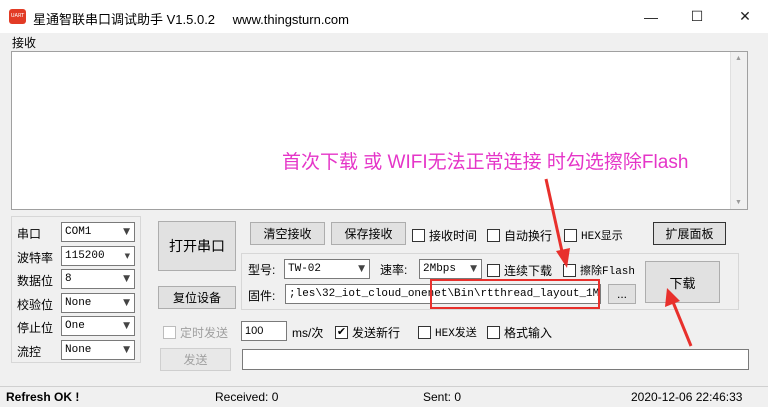 The height and width of the screenshot is (407, 768). I want to click on annotation-arrows, so click(618, 262).